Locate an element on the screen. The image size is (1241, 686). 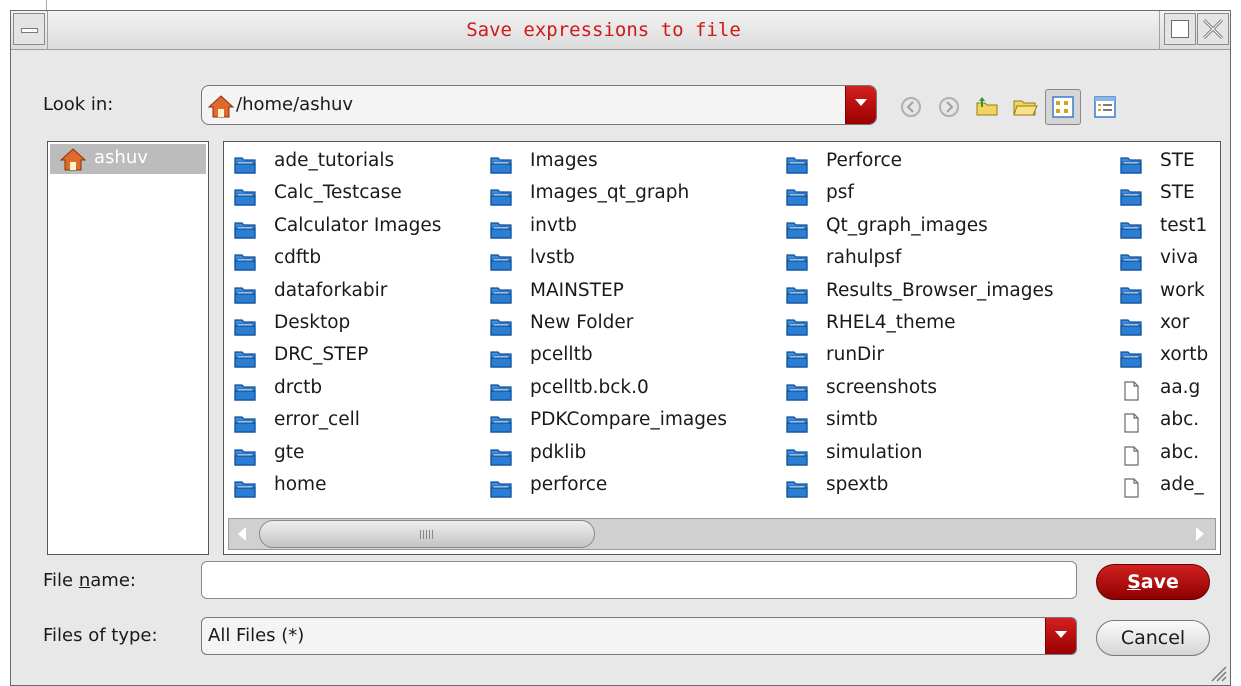
list-item-label: Results_Browser_images is located at coordinates (940, 290).